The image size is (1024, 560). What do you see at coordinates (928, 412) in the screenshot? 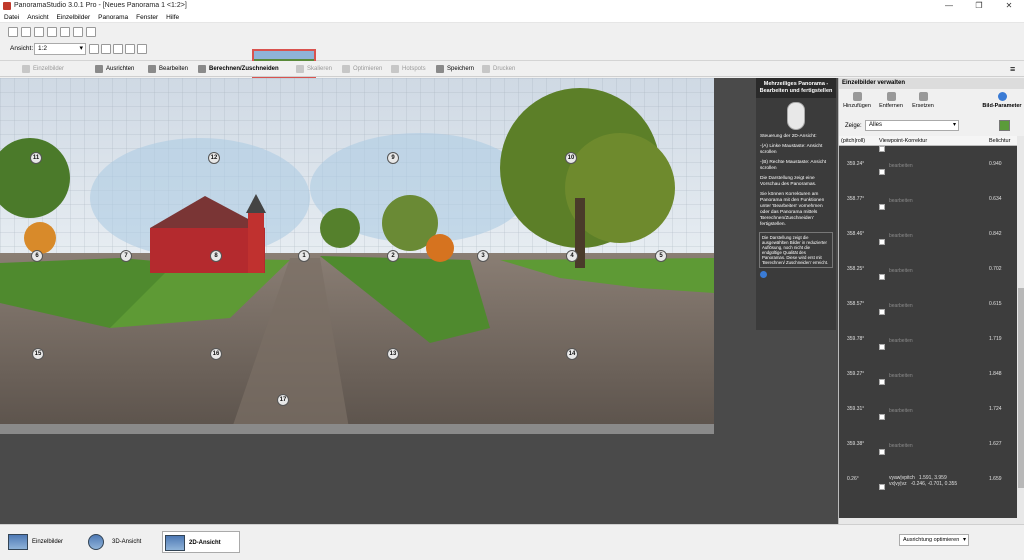
I see `table-row: 359.31° bearbeiten 1.724` at bounding box center [928, 412].